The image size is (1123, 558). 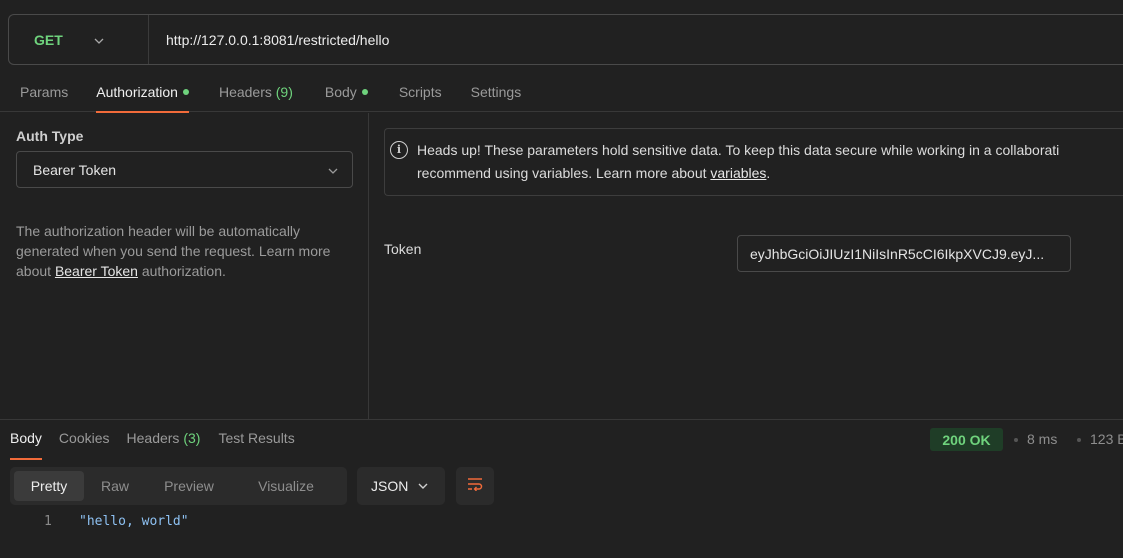 What do you see at coordinates (79, 39) in the screenshot?
I see `method-select: GET` at bounding box center [79, 39].